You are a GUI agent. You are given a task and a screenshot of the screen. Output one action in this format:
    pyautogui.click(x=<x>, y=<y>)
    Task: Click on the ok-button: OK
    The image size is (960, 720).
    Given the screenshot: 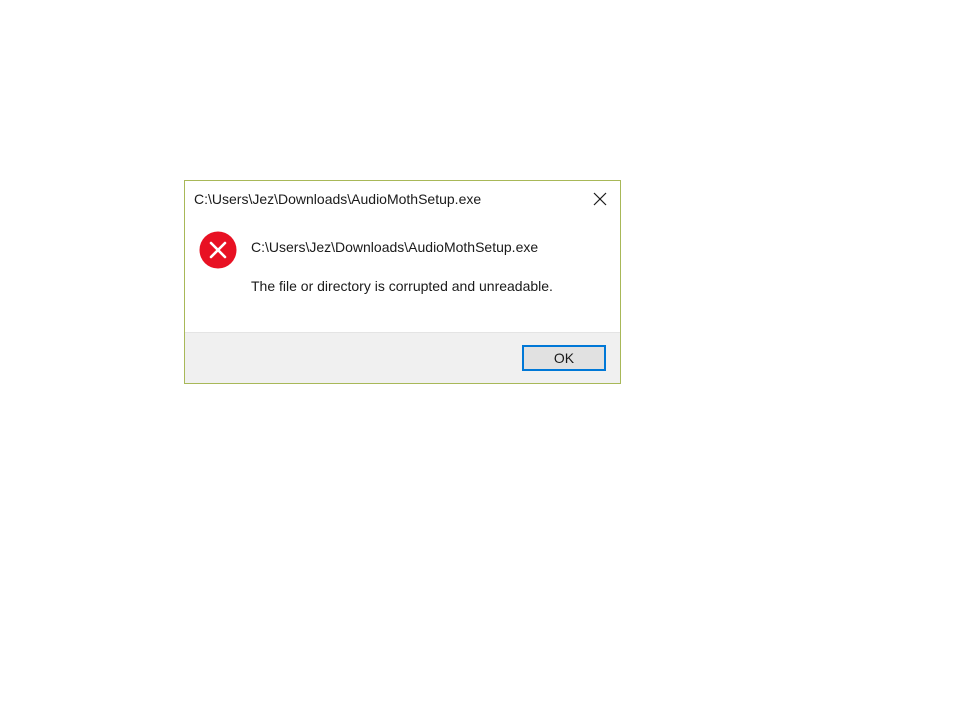 What is the action you would take?
    pyautogui.click(x=564, y=358)
    